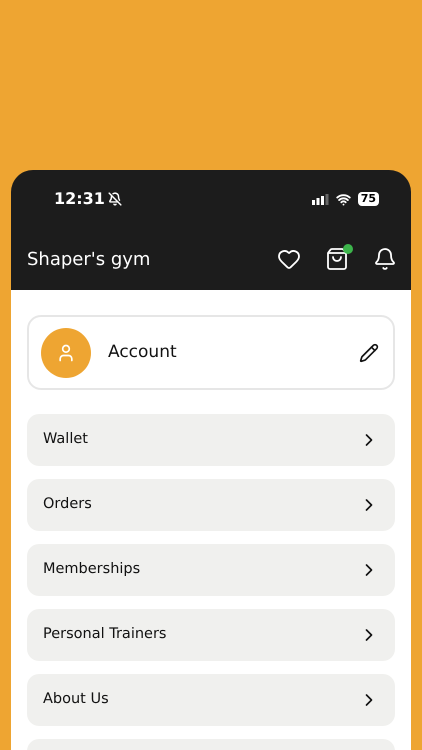 This screenshot has width=422, height=750. I want to click on muted-bell-icon, so click(115, 199).